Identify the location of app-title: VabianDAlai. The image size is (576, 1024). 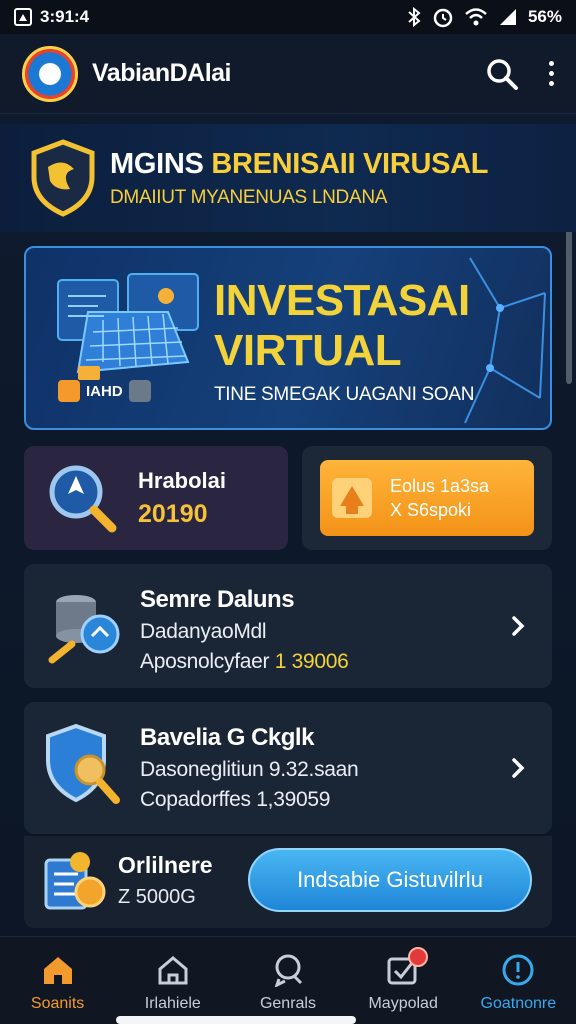
(162, 73).